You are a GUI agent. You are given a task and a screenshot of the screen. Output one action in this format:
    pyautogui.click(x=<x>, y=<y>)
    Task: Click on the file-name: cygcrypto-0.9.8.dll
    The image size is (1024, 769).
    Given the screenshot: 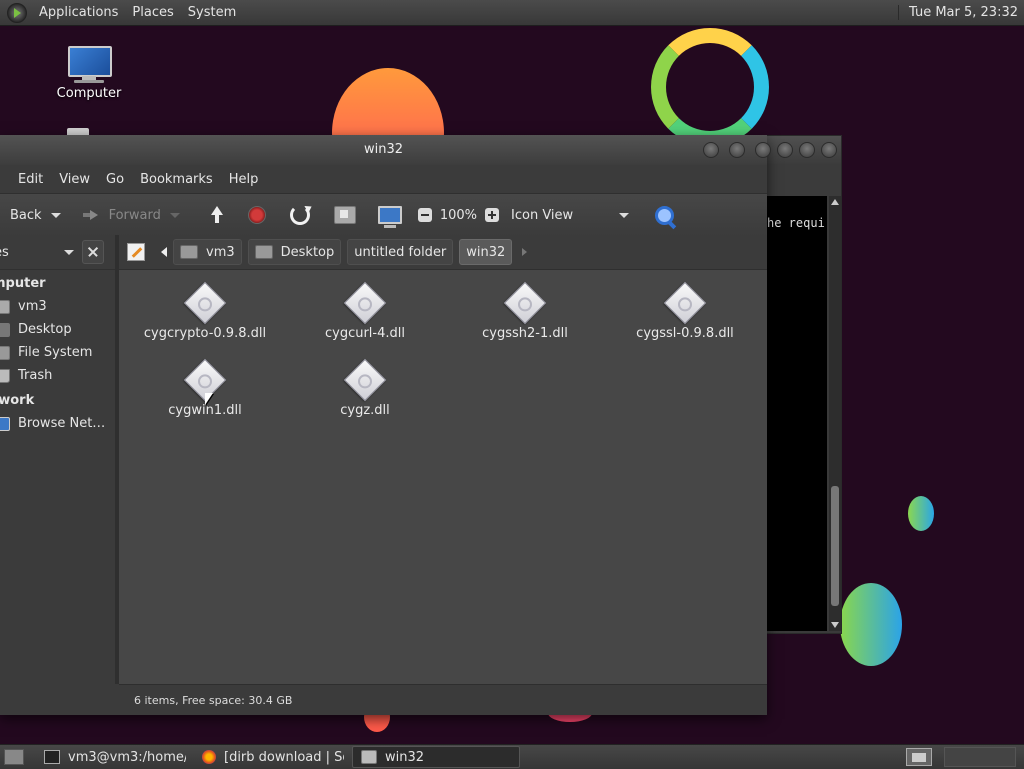 What is the action you would take?
    pyautogui.click(x=205, y=333)
    